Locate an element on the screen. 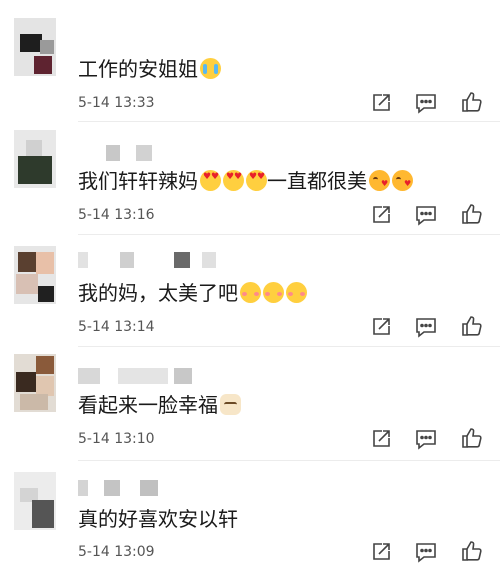 Image resolution: width=500 pixels, height=563 pixels. comment-text-body: 真的好喜欢安以轩 is located at coordinates (158, 519).